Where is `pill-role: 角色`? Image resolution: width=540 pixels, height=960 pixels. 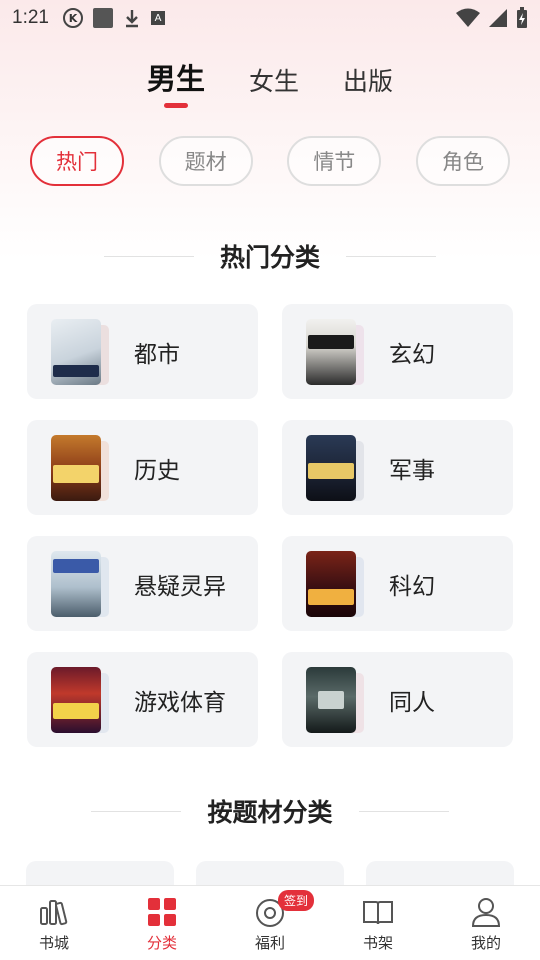
pill-role: 角色 is located at coordinates (462, 161).